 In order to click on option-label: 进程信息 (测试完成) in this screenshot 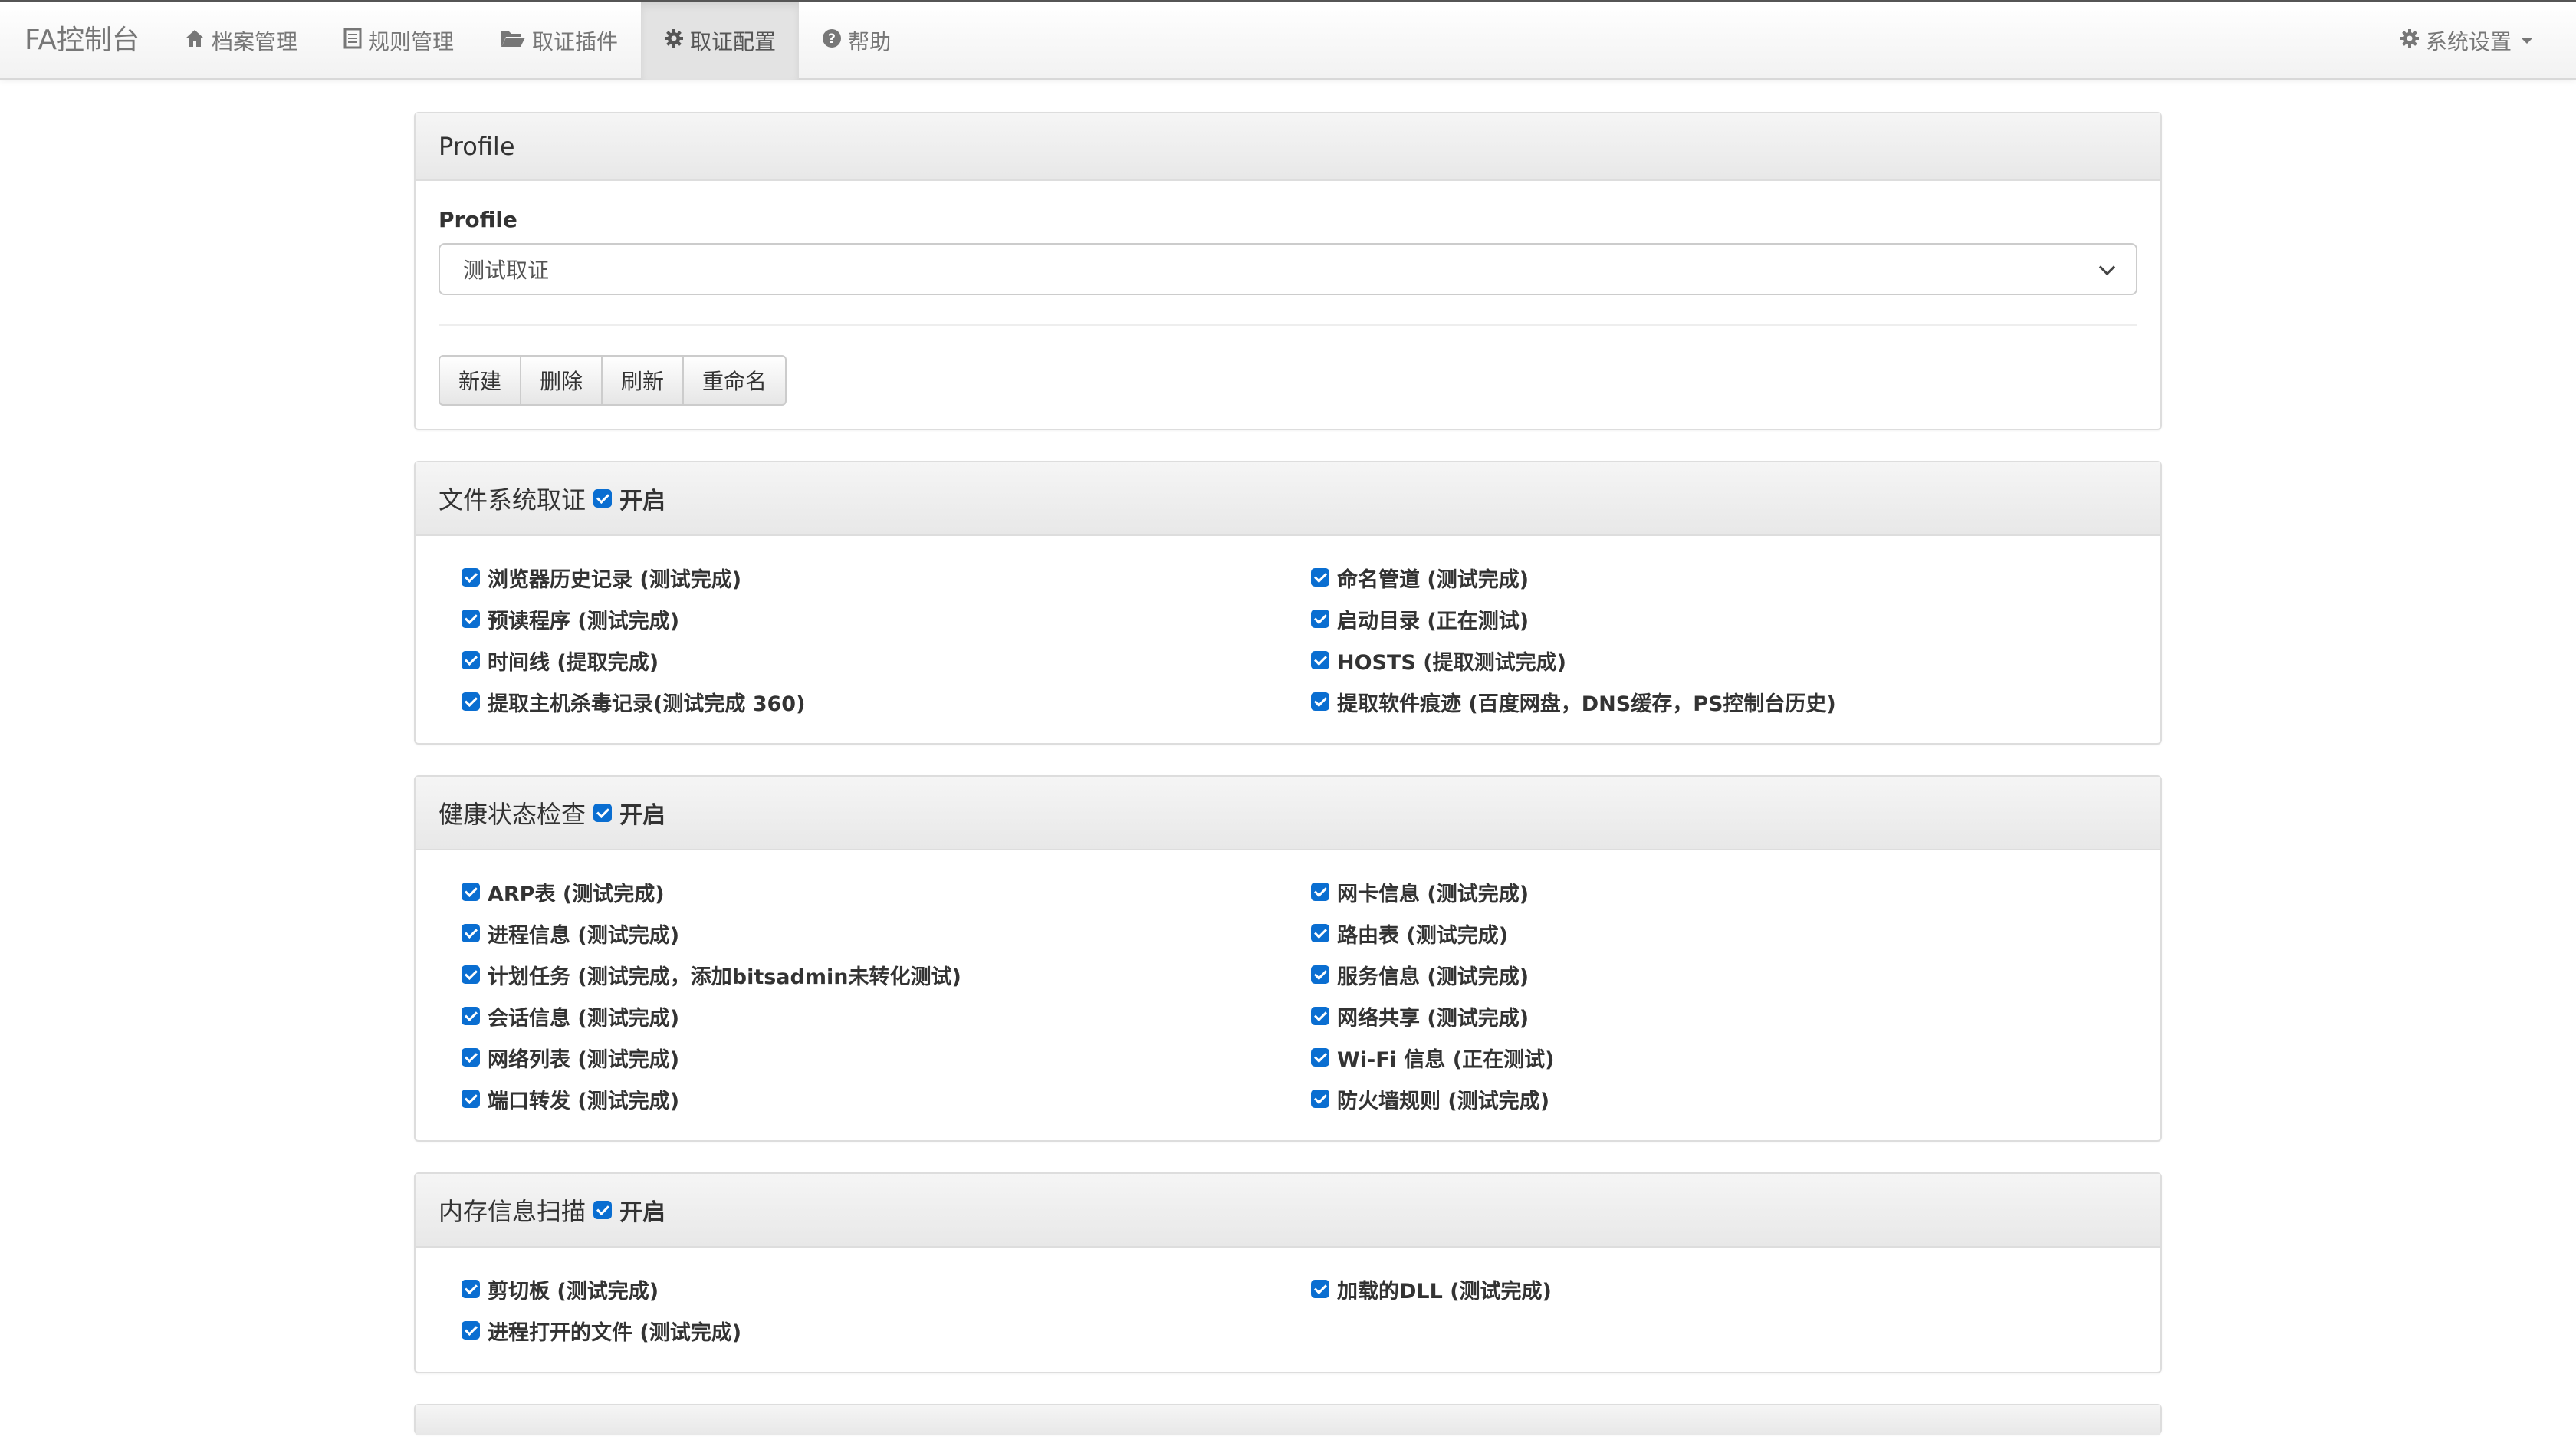, I will do `click(584, 935)`.